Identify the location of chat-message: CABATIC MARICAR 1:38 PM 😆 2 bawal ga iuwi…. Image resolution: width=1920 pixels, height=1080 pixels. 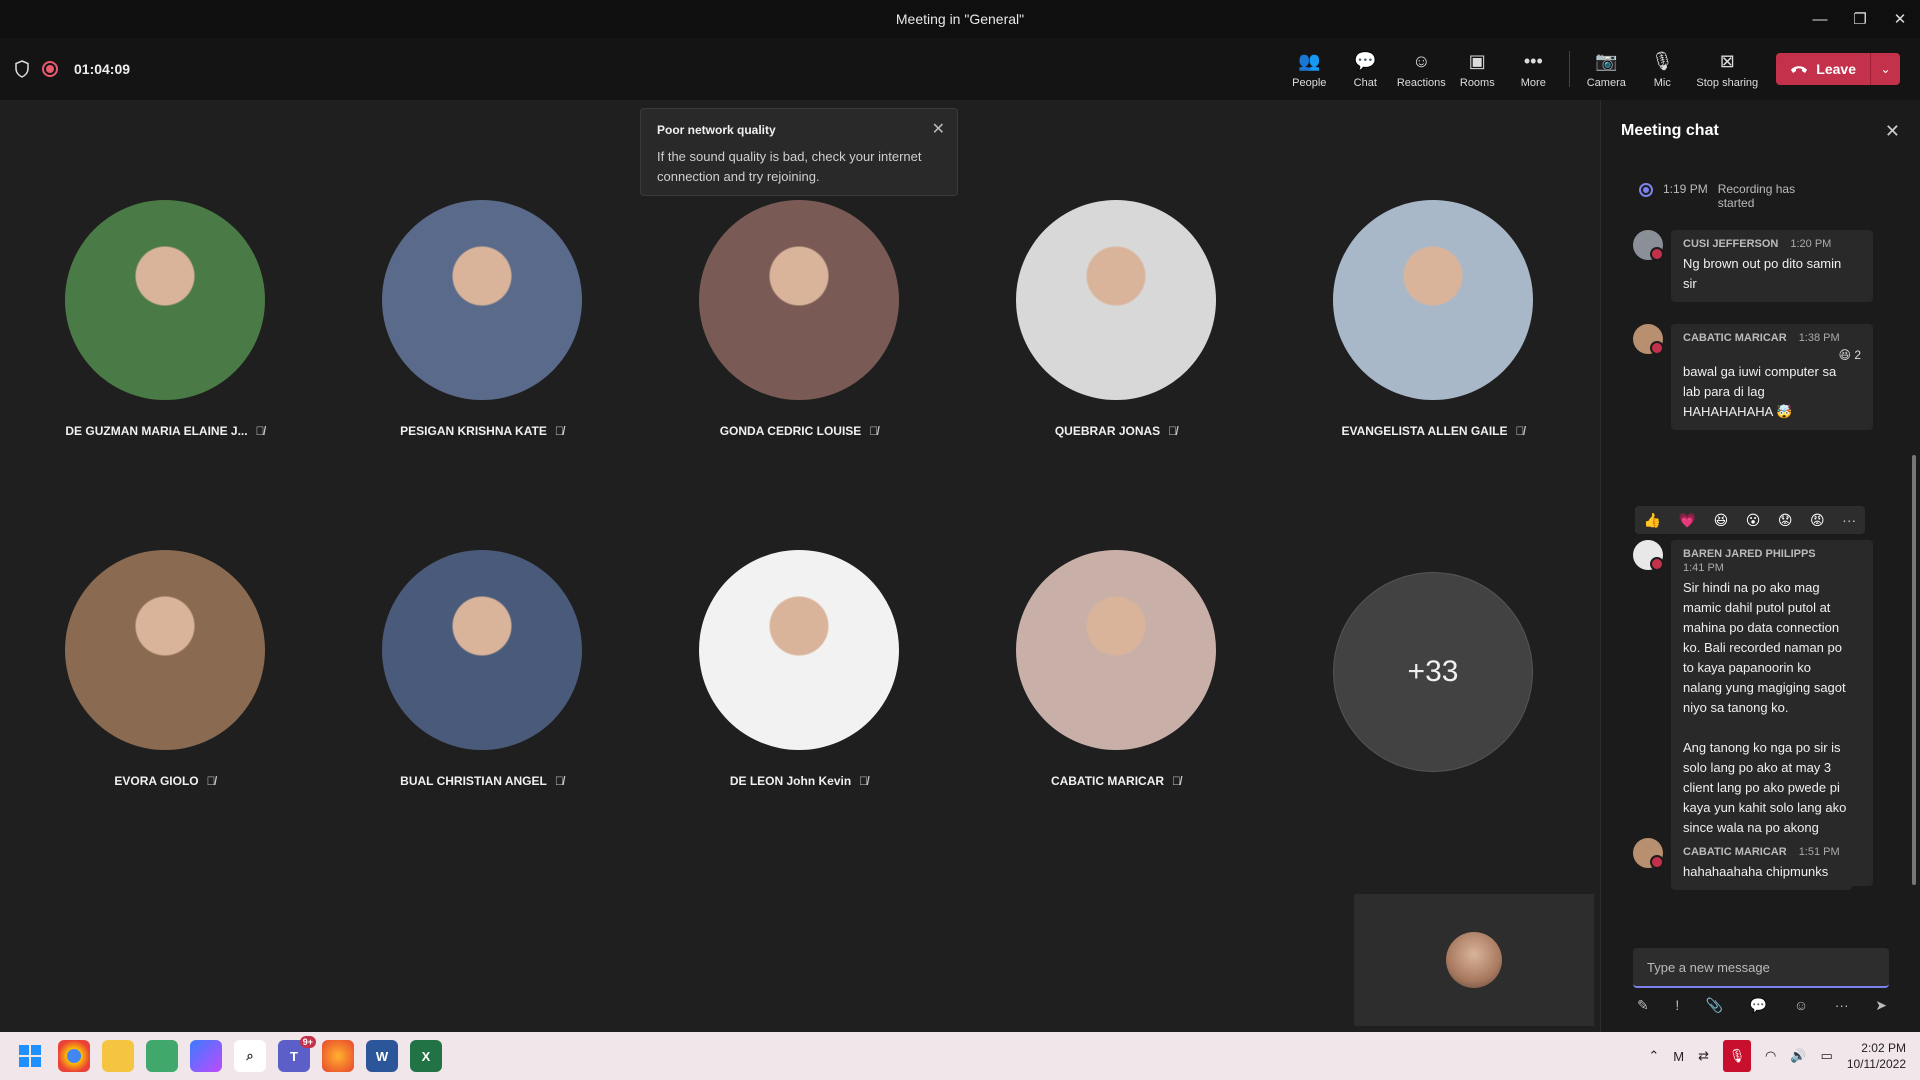
(1753, 377).